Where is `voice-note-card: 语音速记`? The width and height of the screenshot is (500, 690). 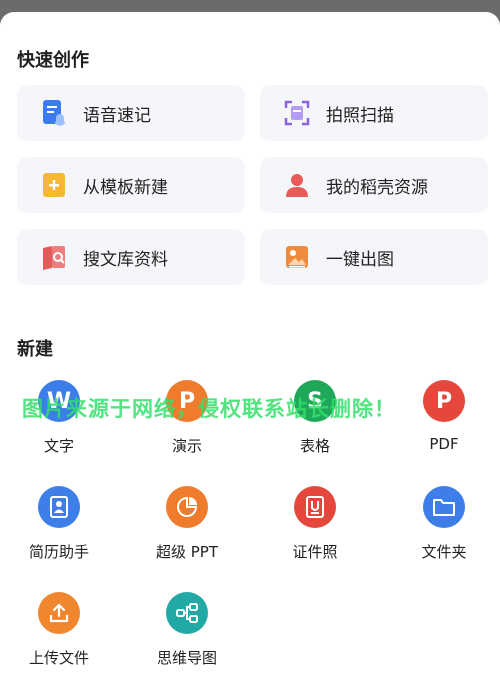
voice-note-card: 语音速记 is located at coordinates (131, 113).